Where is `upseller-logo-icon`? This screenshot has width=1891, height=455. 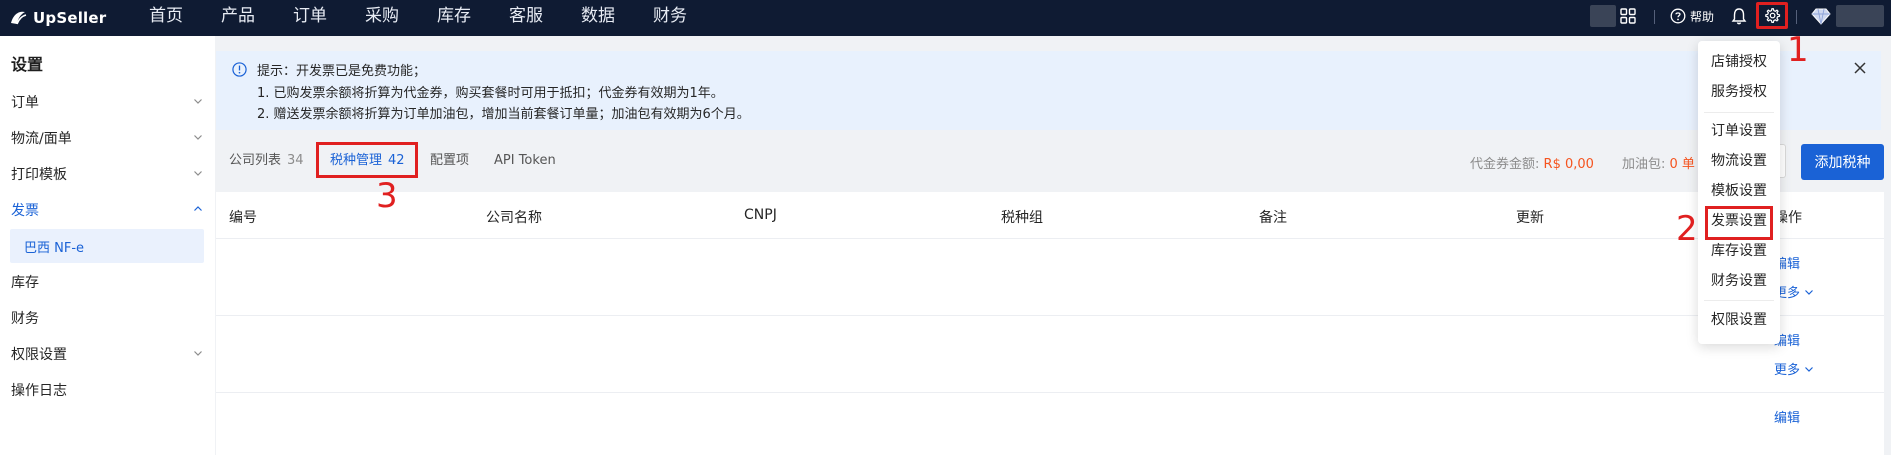
upseller-logo-icon is located at coordinates (19, 18).